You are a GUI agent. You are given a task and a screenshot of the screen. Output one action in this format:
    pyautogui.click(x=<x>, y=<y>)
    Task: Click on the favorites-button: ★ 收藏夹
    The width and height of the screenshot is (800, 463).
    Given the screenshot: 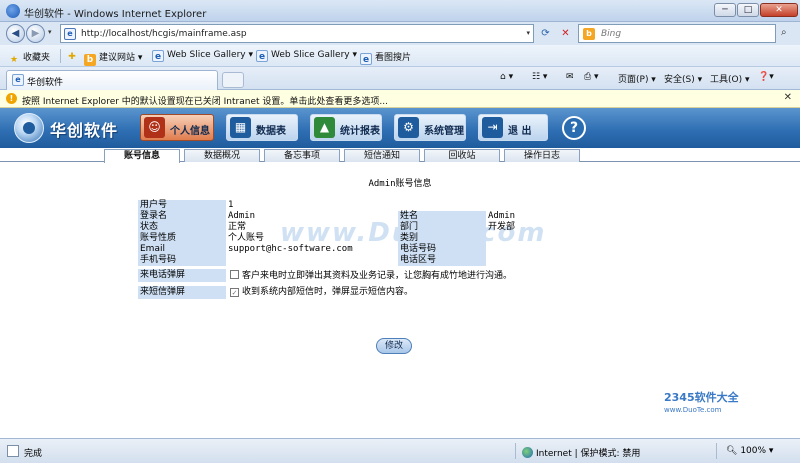 What is the action you would take?
    pyautogui.click(x=29, y=58)
    